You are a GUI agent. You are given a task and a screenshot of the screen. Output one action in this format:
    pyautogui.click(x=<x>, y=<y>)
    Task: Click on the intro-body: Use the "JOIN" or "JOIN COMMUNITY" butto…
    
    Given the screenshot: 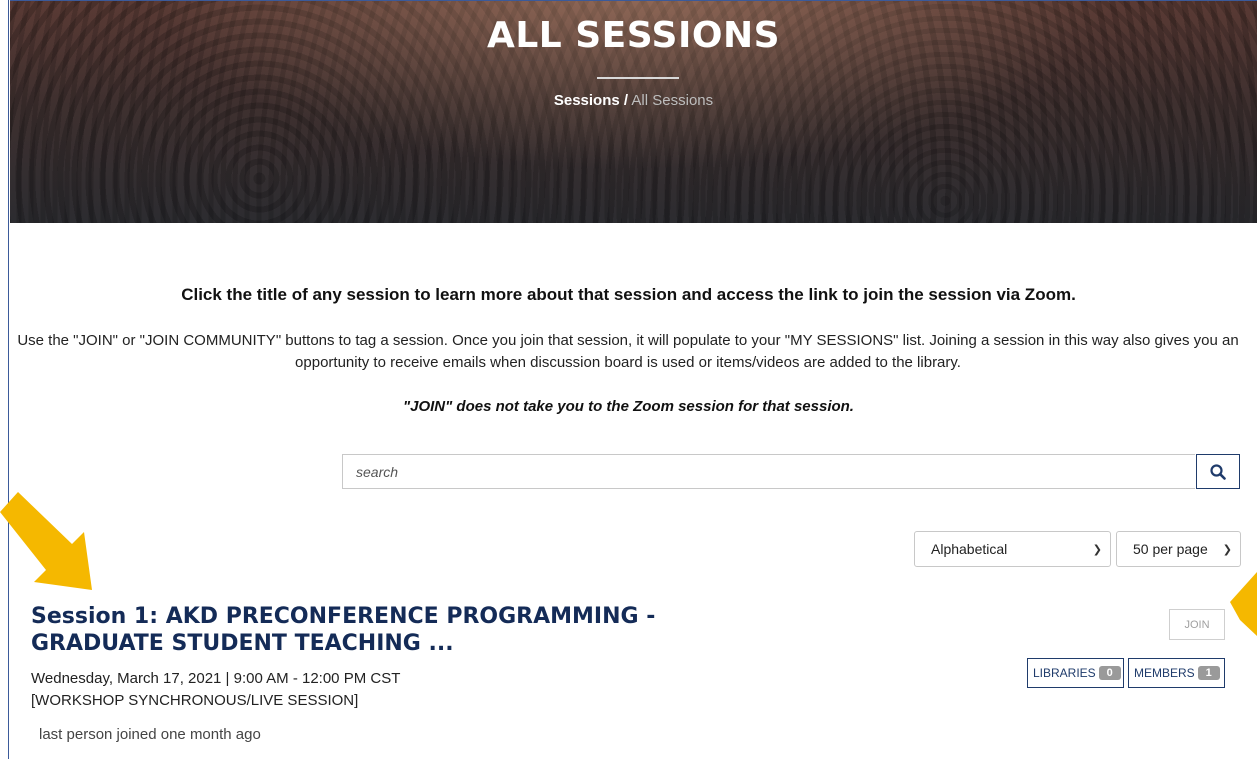 What is the action you would take?
    pyautogui.click(x=628, y=351)
    